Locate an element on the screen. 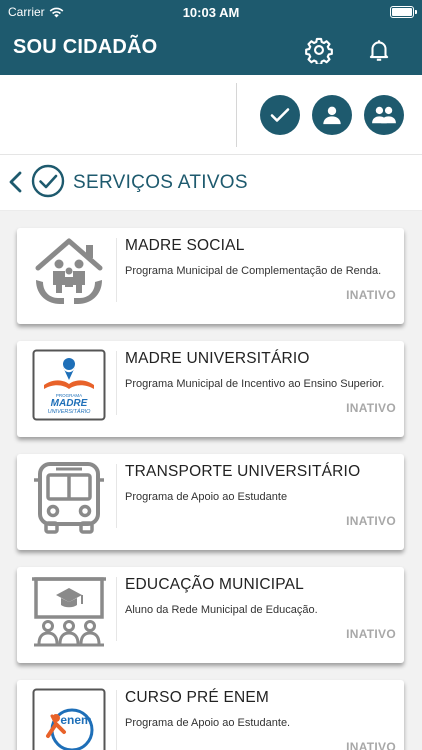 The height and width of the screenshot is (750, 422). check-circle-icon is located at coordinates (48, 181).